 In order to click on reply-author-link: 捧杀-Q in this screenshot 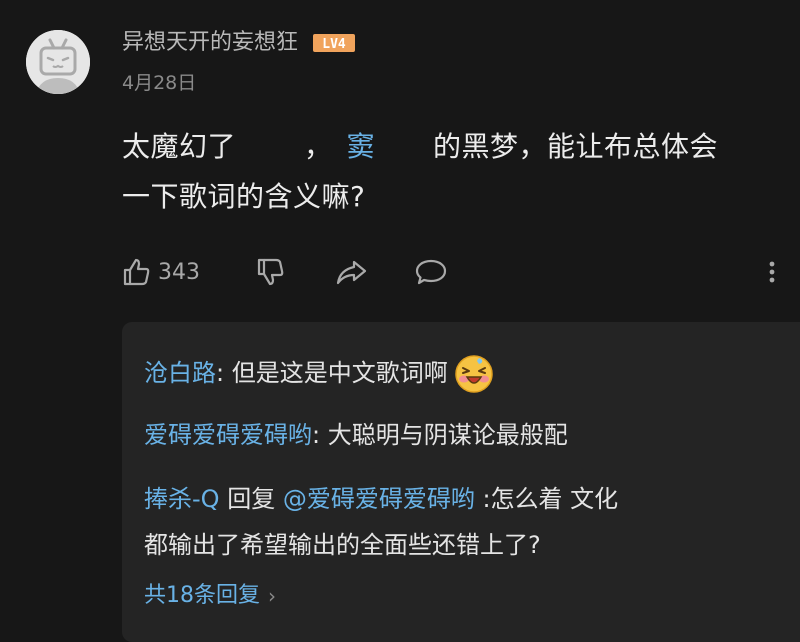, I will do `click(182, 499)`.